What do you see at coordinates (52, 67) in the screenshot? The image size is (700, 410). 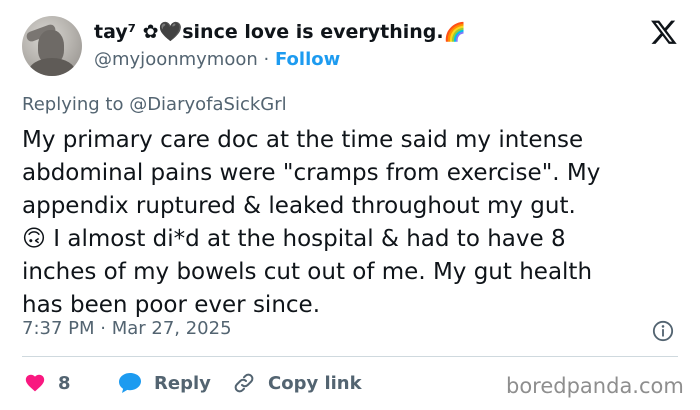 I see `avatar-shoulders` at bounding box center [52, 67].